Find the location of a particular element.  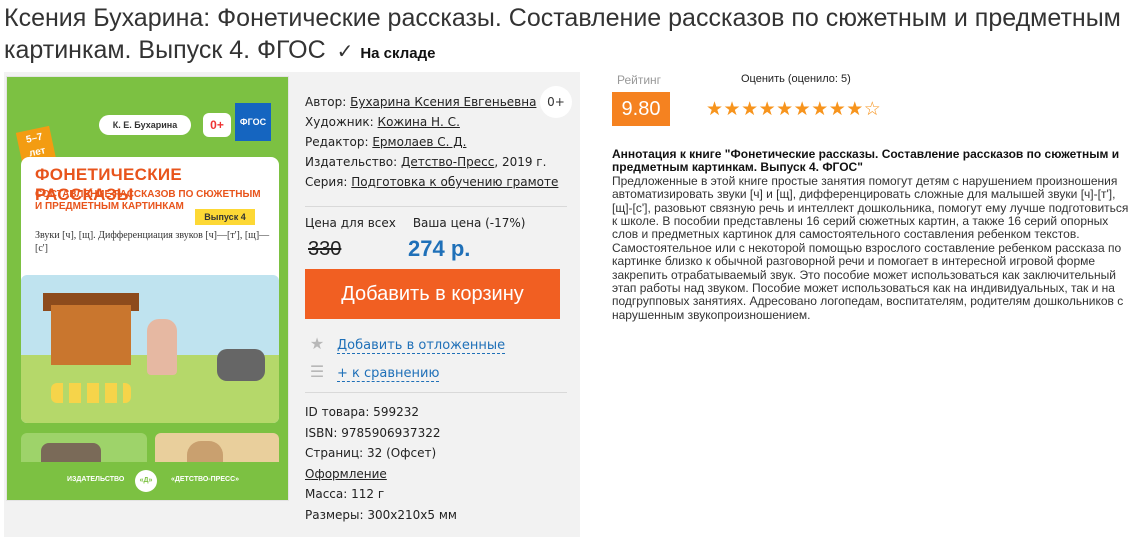

rating-stars: ★★★★★★★★★☆ is located at coordinates (793, 109).